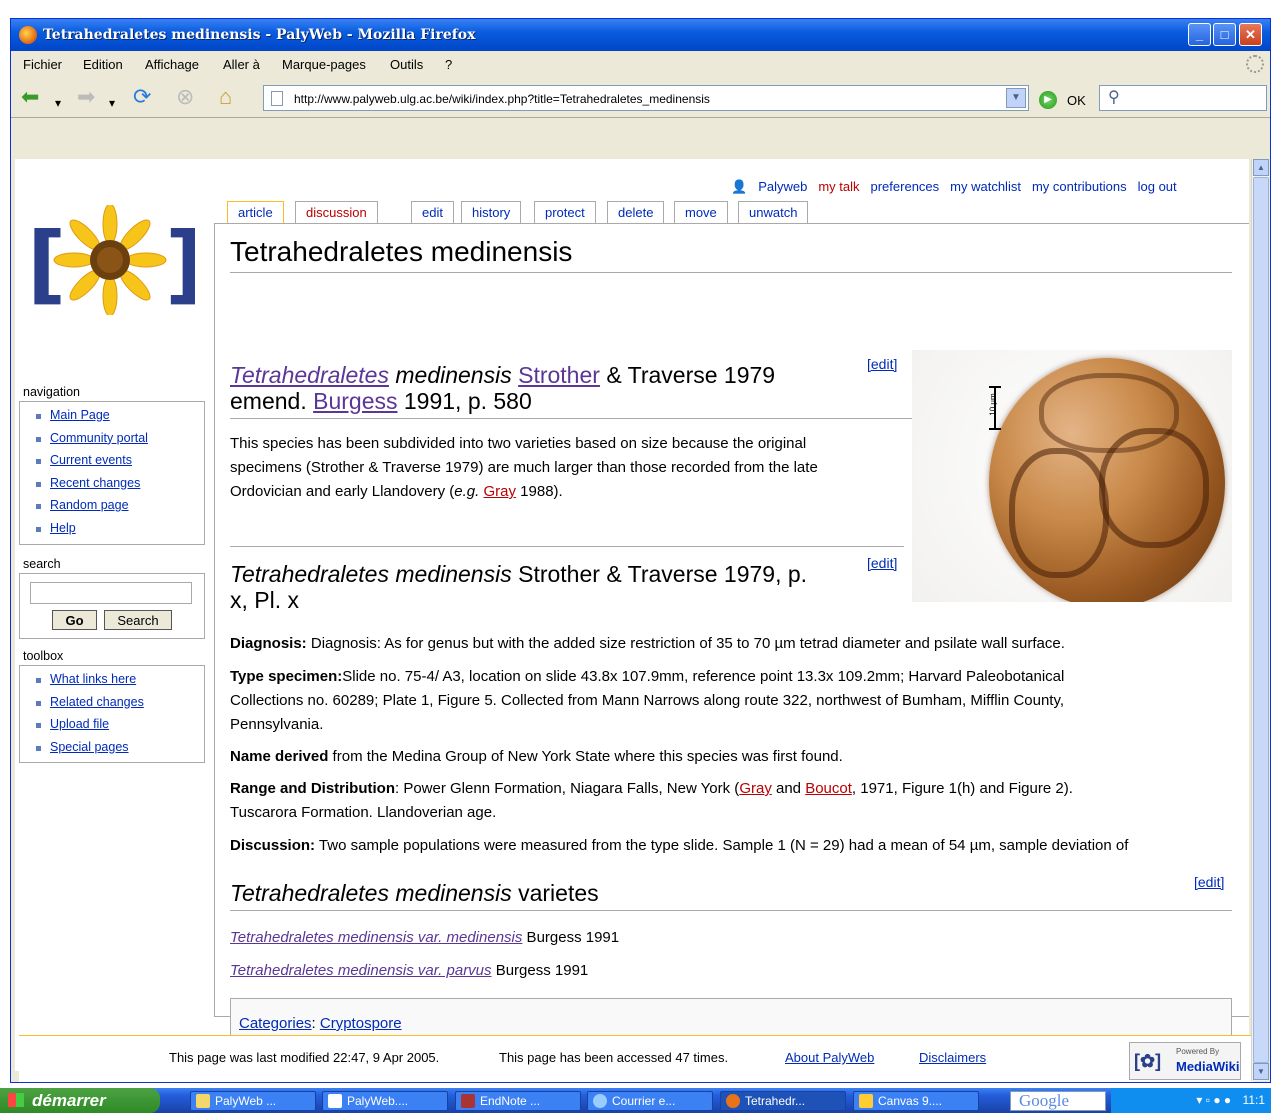  I want to click on user-icon: 👤, so click(739, 186).